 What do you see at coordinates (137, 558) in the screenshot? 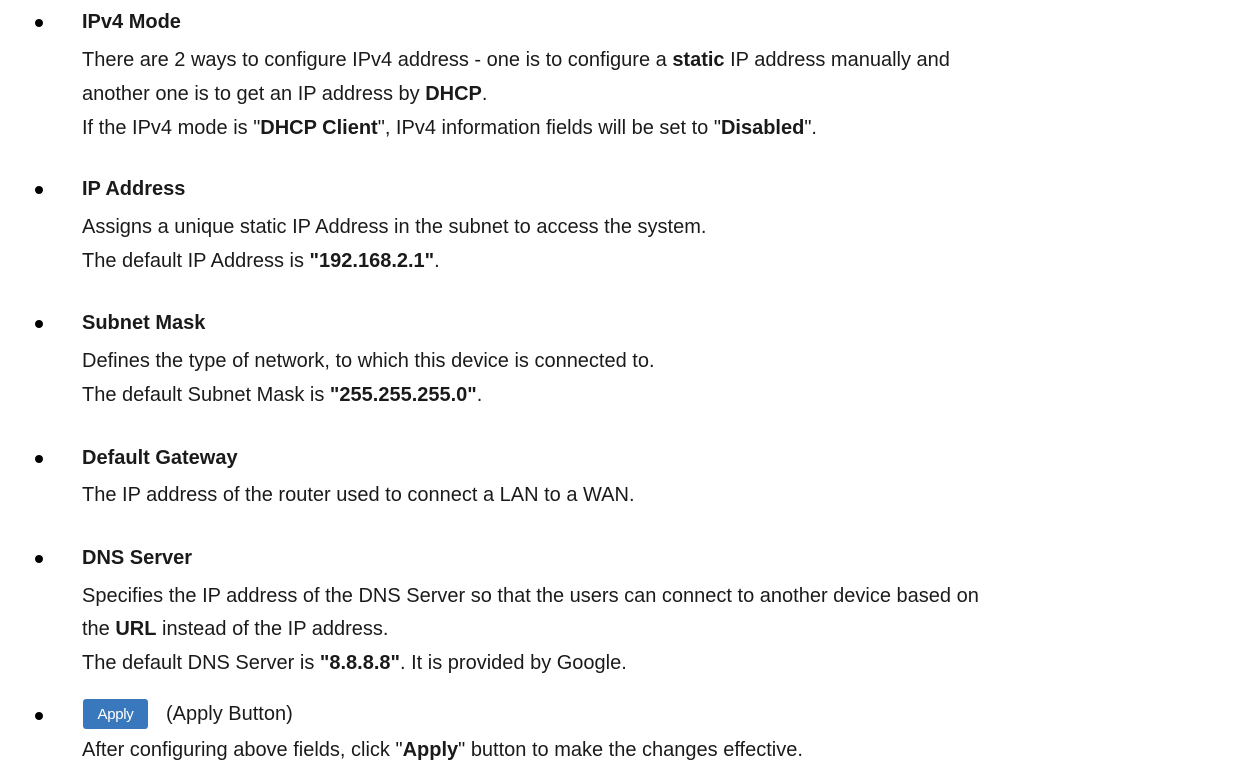
I see `item-title: DNS Server` at bounding box center [137, 558].